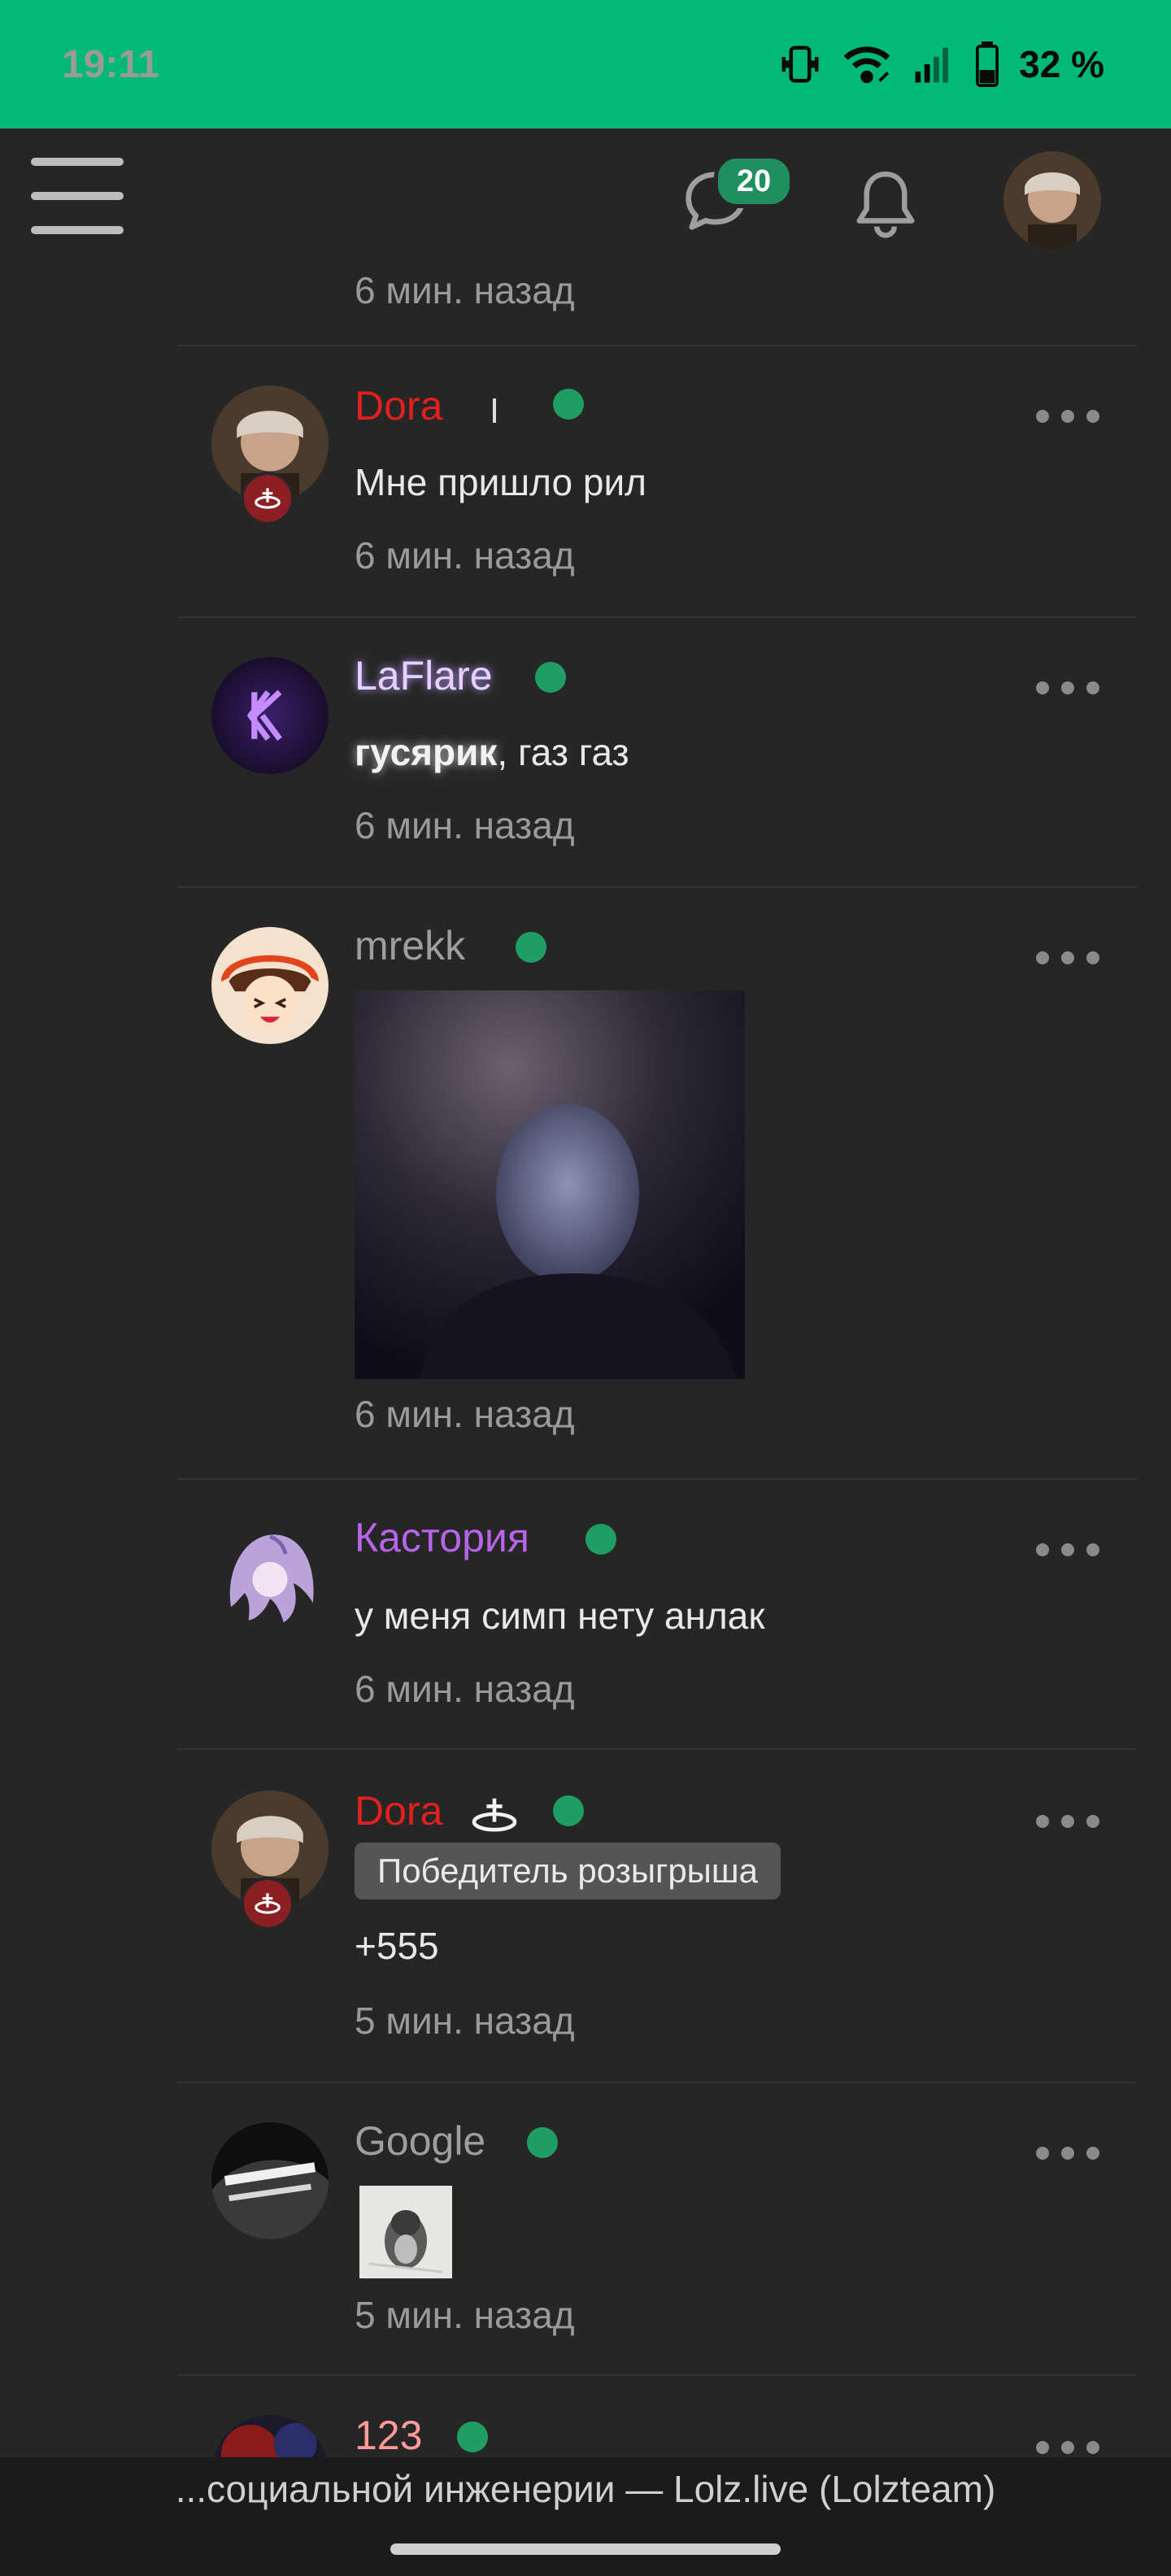 This screenshot has width=1171, height=2576. What do you see at coordinates (932, 65) in the screenshot?
I see `signal-icon` at bounding box center [932, 65].